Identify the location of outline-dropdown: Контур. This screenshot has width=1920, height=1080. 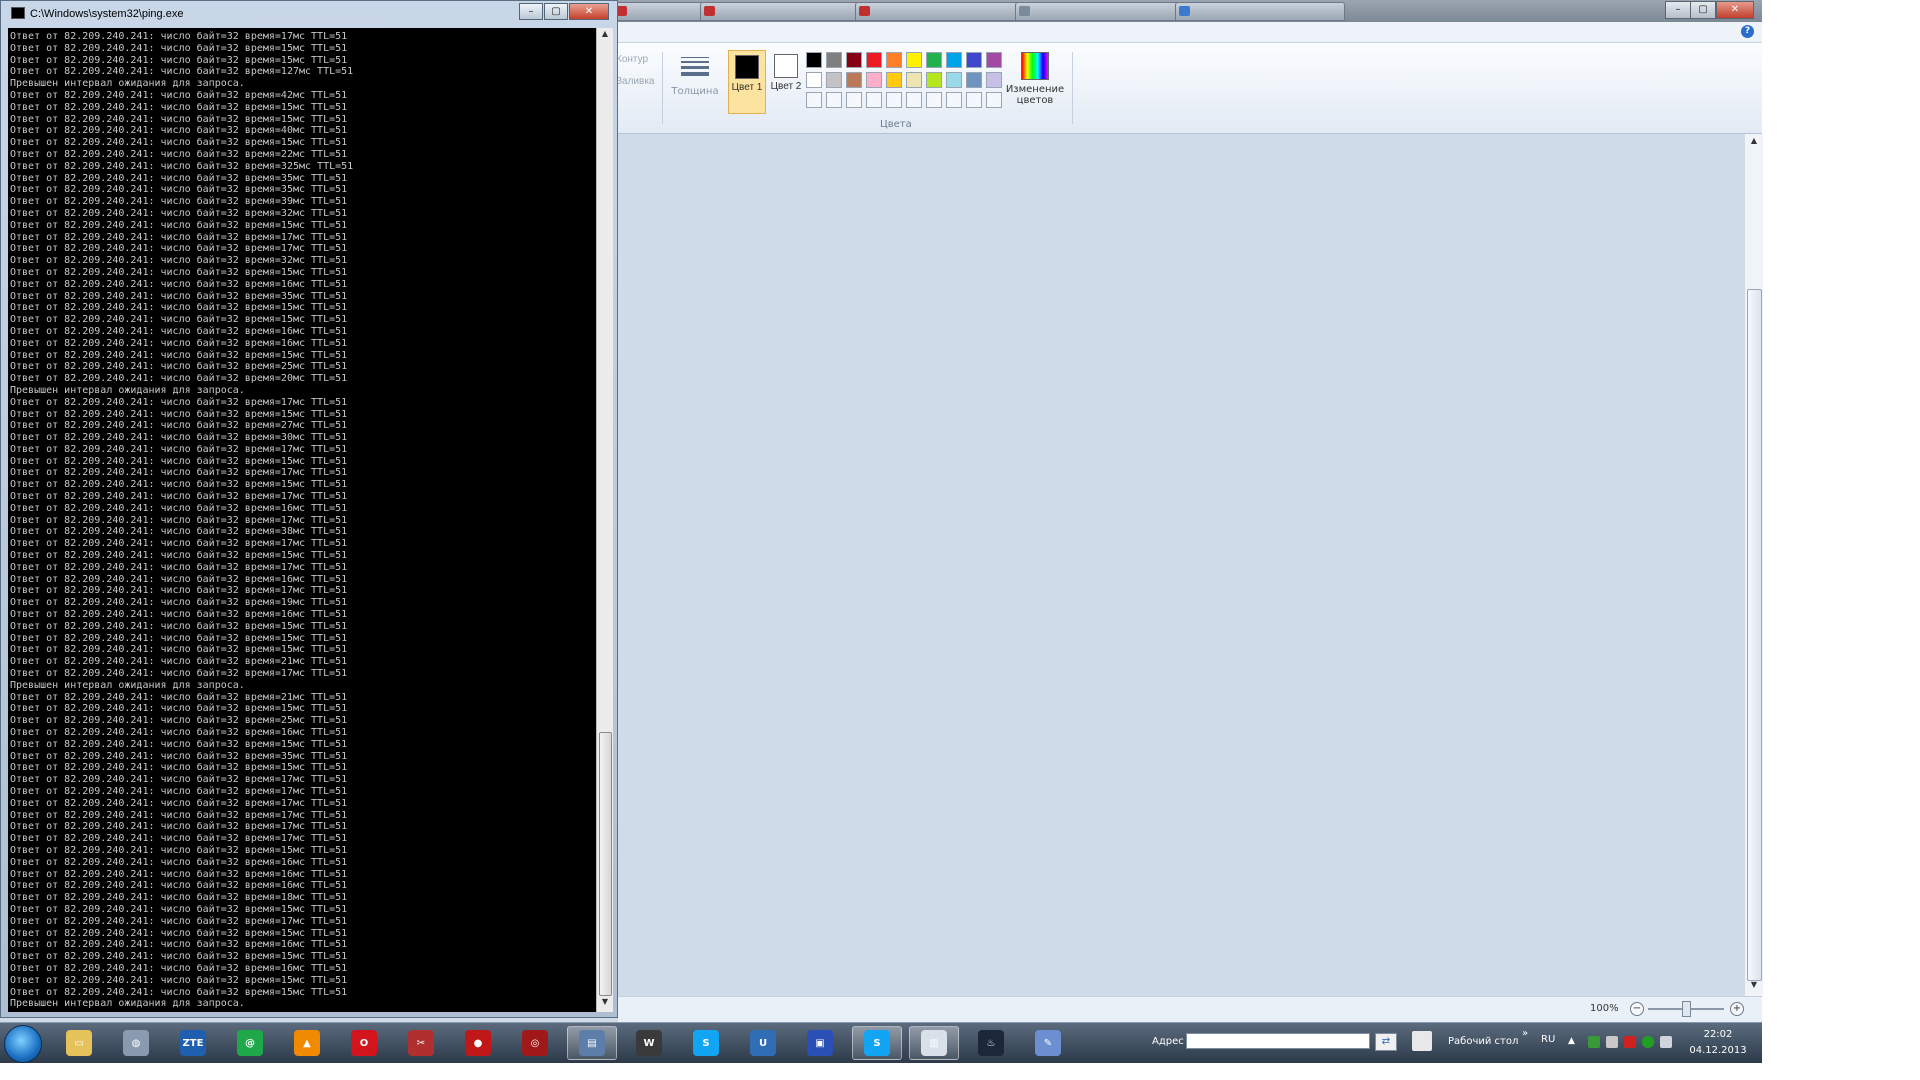
(632, 59).